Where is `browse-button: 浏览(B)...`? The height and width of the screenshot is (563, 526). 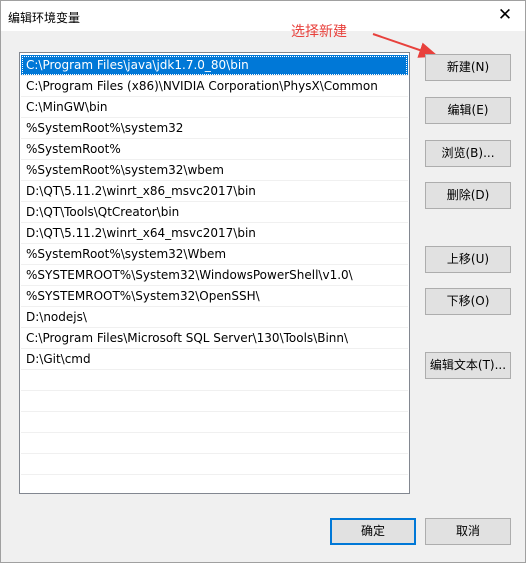
browse-button: 浏览(B)... is located at coordinates (468, 153).